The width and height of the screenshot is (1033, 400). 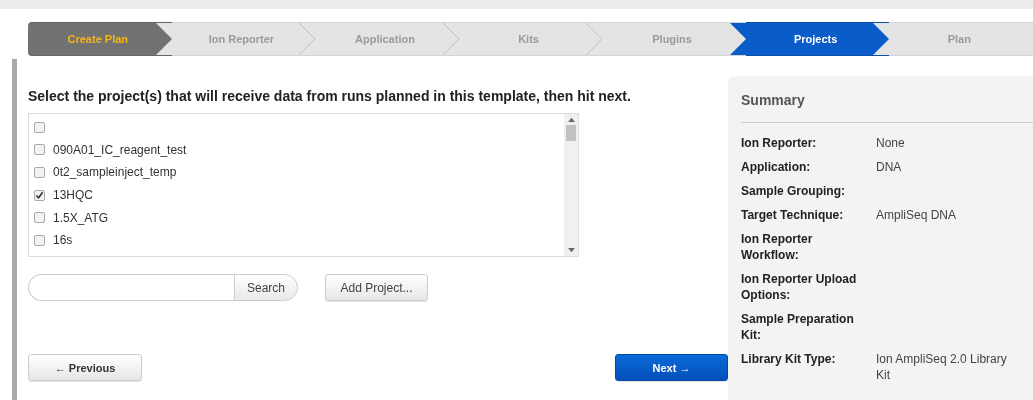 What do you see at coordinates (63, 240) in the screenshot?
I see `project-name: 16s` at bounding box center [63, 240].